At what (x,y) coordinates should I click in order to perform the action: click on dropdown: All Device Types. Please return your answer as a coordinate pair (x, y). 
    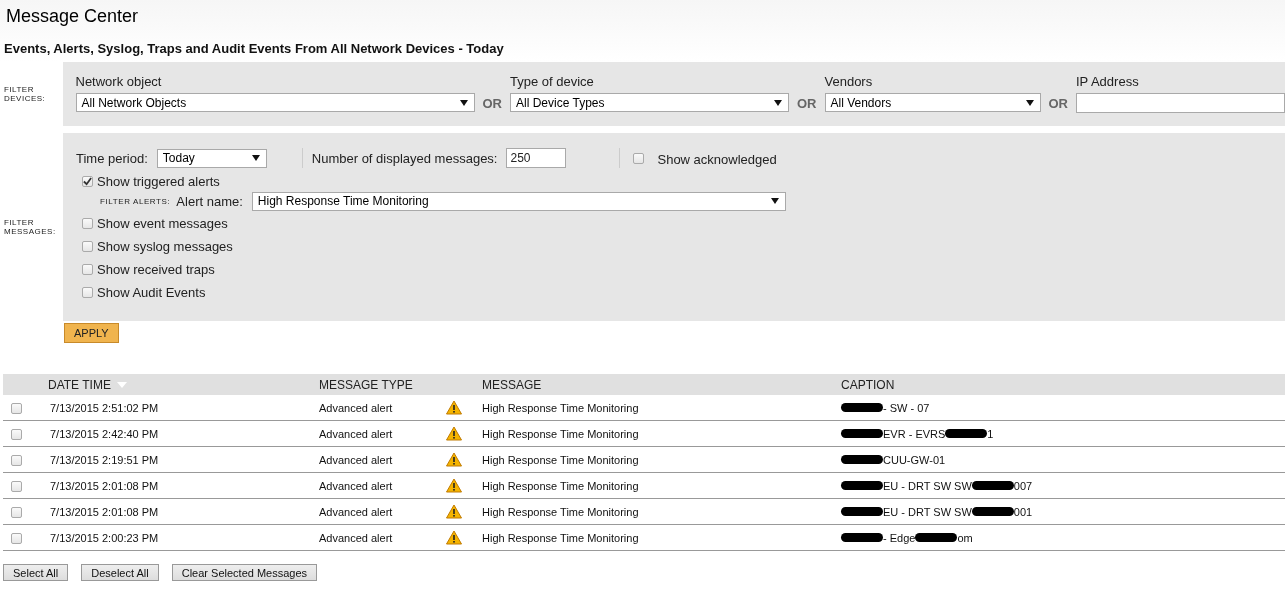
    Looking at the image, I should click on (649, 102).